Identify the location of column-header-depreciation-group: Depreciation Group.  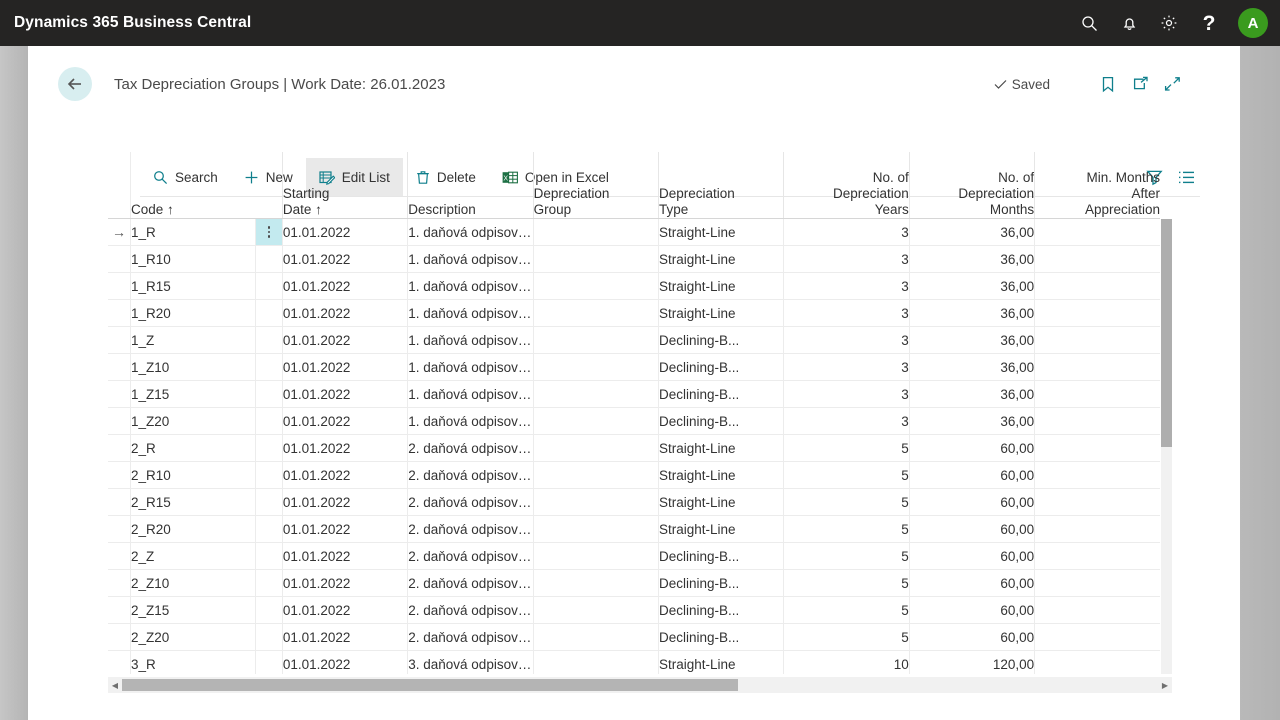
(595, 185).